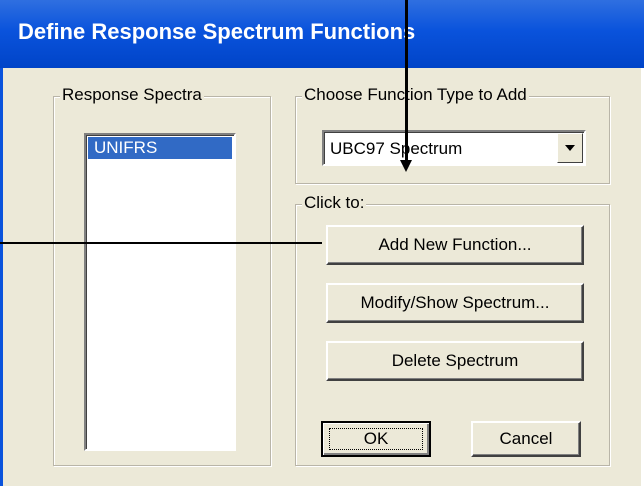 Image resolution: width=644 pixels, height=486 pixels. I want to click on chevron-down-icon, so click(570, 148).